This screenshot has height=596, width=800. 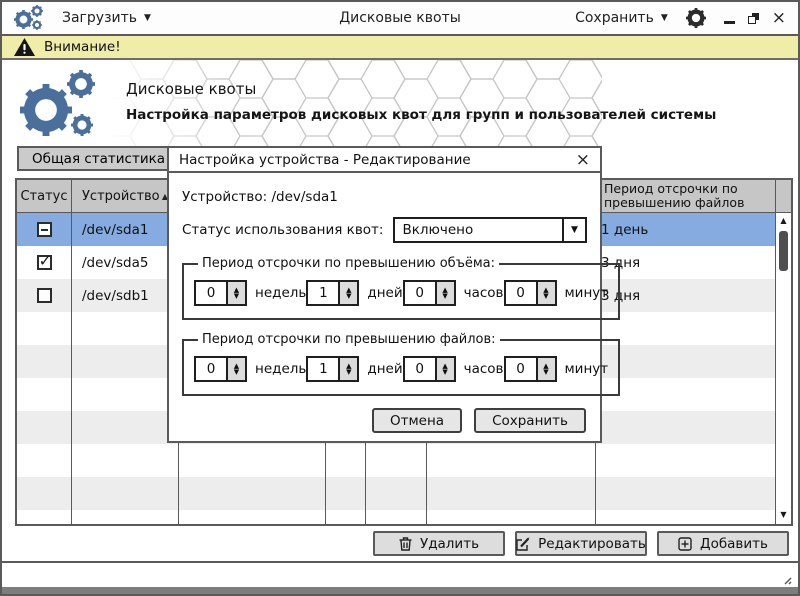 I want to click on dialog-close-icon: ×, so click(x=583, y=159).